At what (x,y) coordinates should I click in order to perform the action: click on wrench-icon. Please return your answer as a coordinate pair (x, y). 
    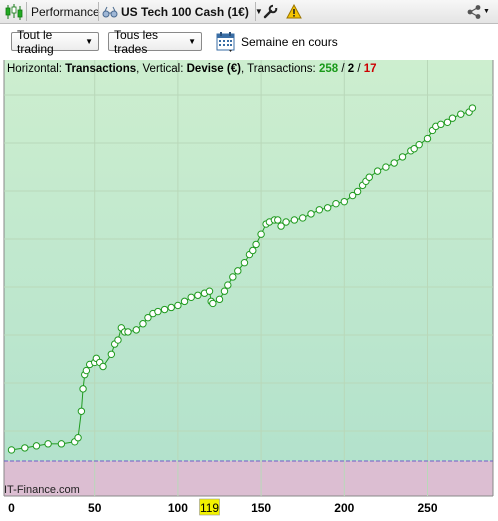
    Looking at the image, I should click on (270, 11).